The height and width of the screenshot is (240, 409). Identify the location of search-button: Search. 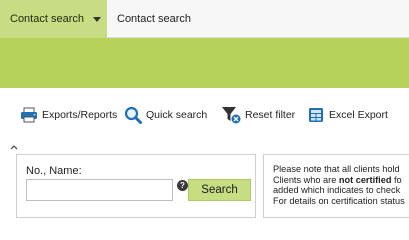
(219, 190).